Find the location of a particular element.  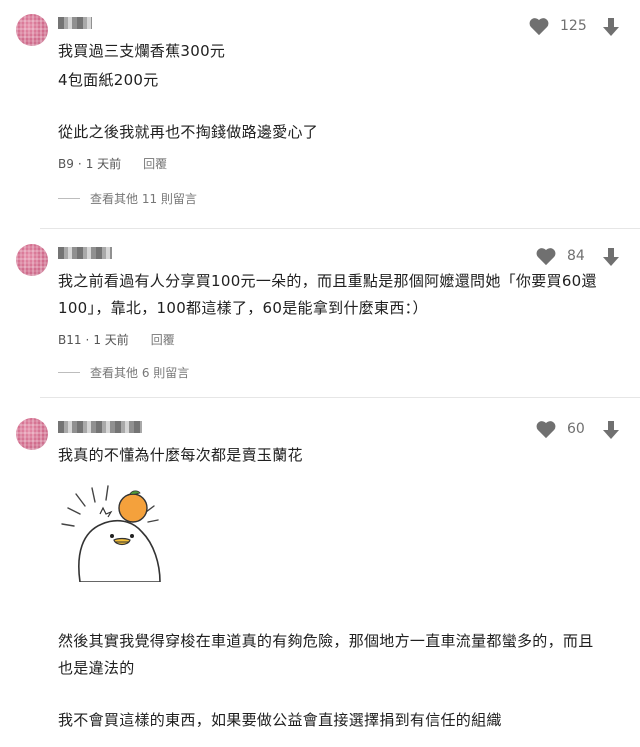

like-button: 84 is located at coordinates (560, 256).